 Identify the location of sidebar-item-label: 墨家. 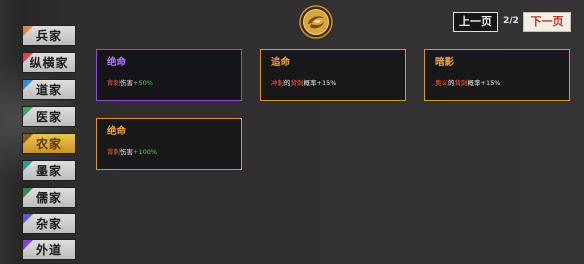
(48, 171).